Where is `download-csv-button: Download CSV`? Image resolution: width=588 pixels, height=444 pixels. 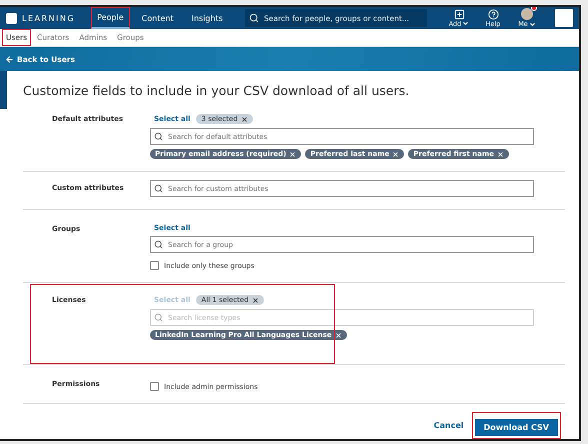 download-csv-button: Download CSV is located at coordinates (516, 427).